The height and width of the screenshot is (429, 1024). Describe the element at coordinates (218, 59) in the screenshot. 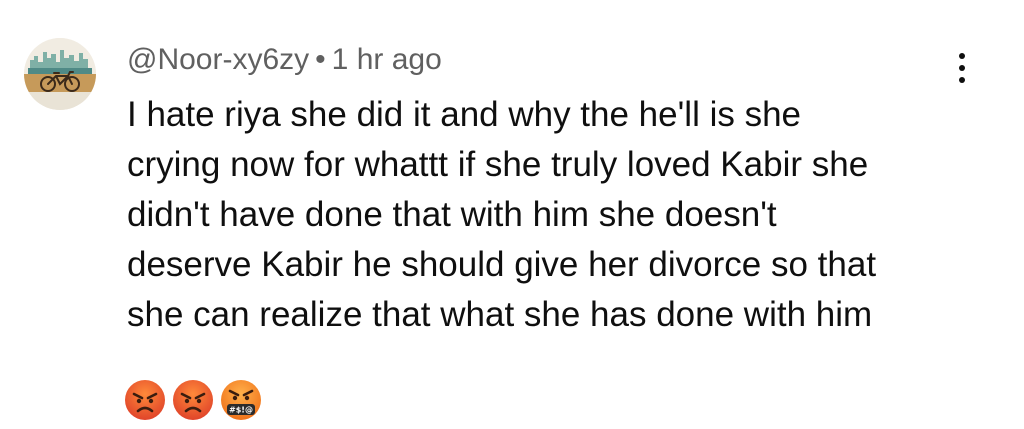

I see `author-name: @Noor-xy6zy` at that location.